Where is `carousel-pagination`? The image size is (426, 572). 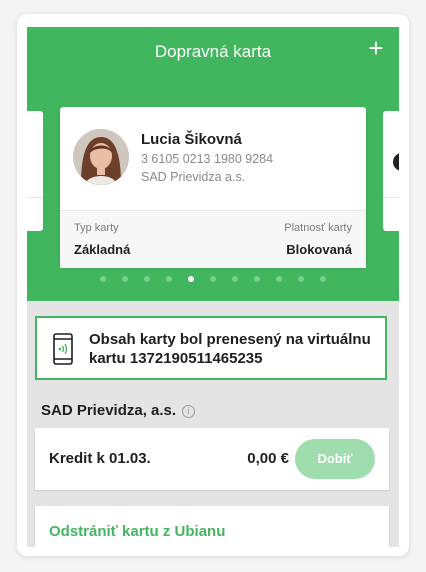 carousel-pagination is located at coordinates (213, 279).